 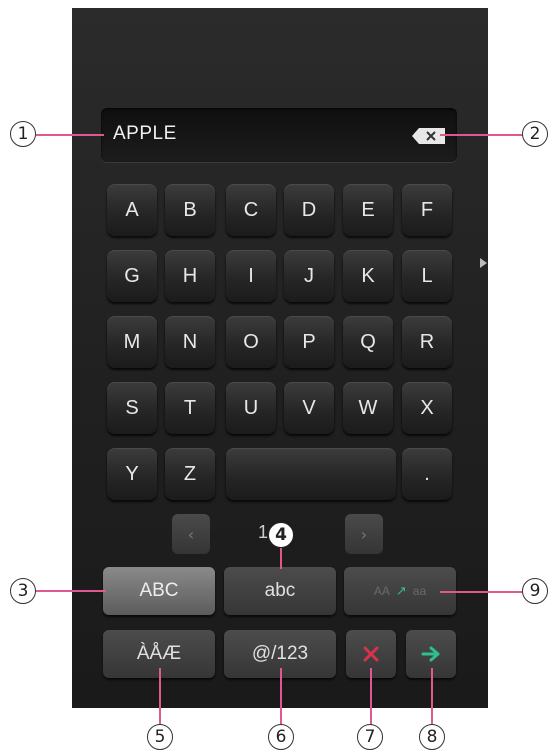 I want to click on text-input-field: APPLE, so click(x=279, y=135).